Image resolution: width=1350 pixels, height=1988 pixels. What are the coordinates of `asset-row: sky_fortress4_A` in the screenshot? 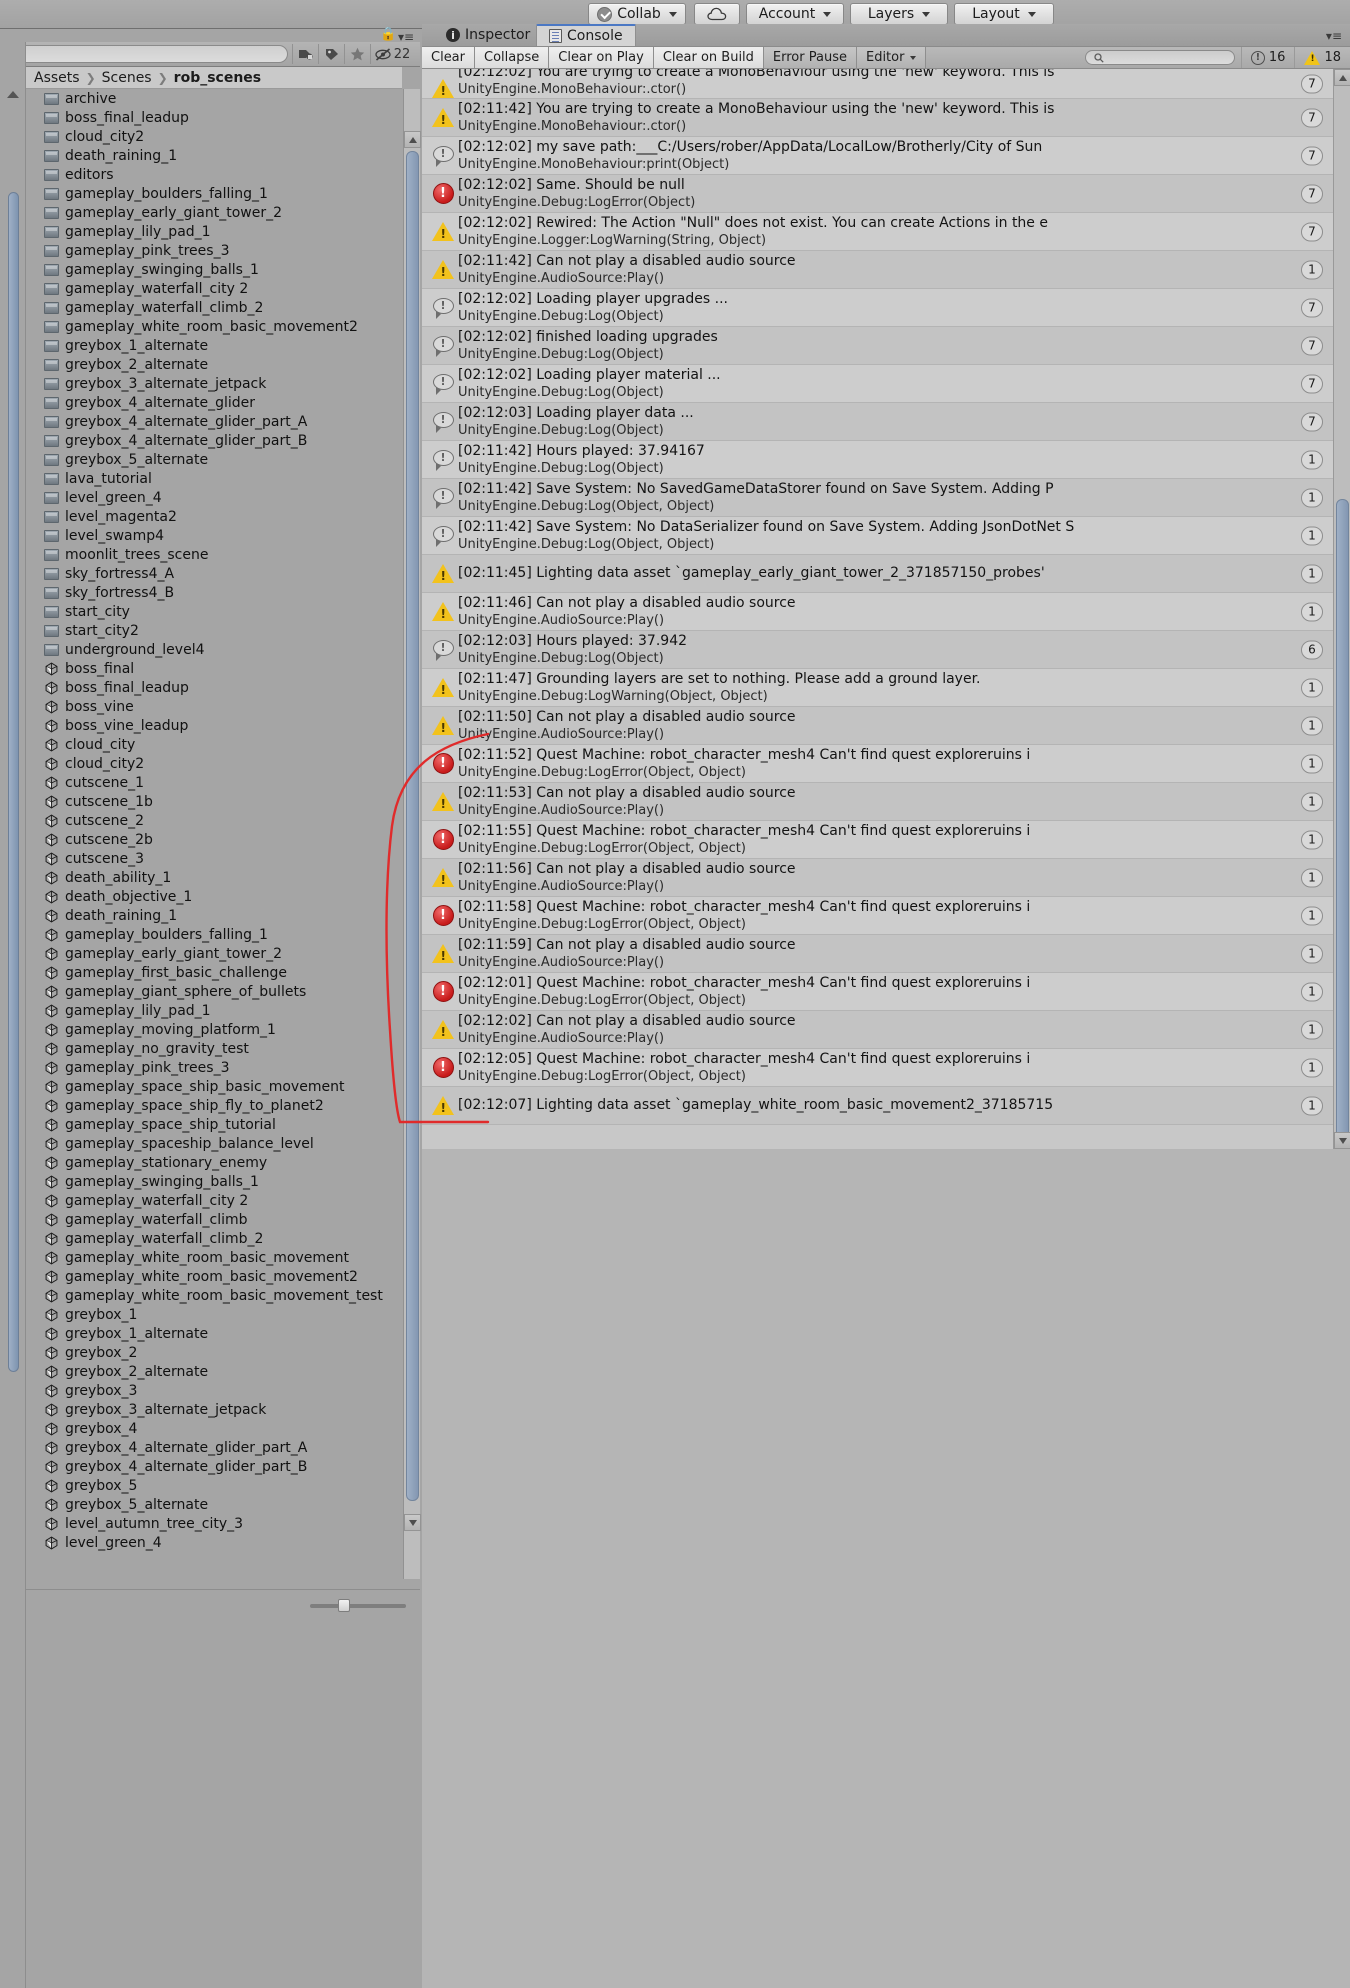 It's located at (214, 573).